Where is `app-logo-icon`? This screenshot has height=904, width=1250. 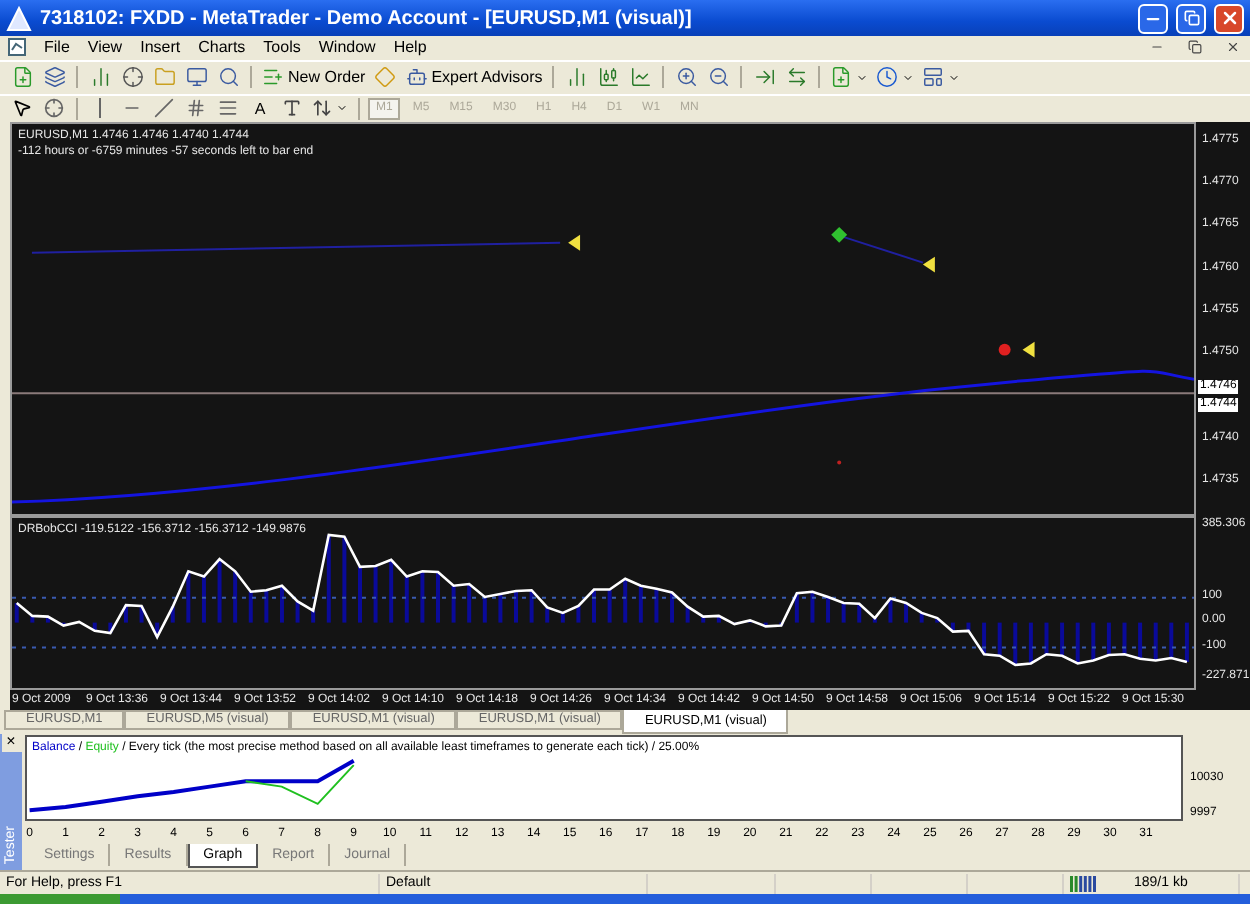 app-logo-icon is located at coordinates (19, 18).